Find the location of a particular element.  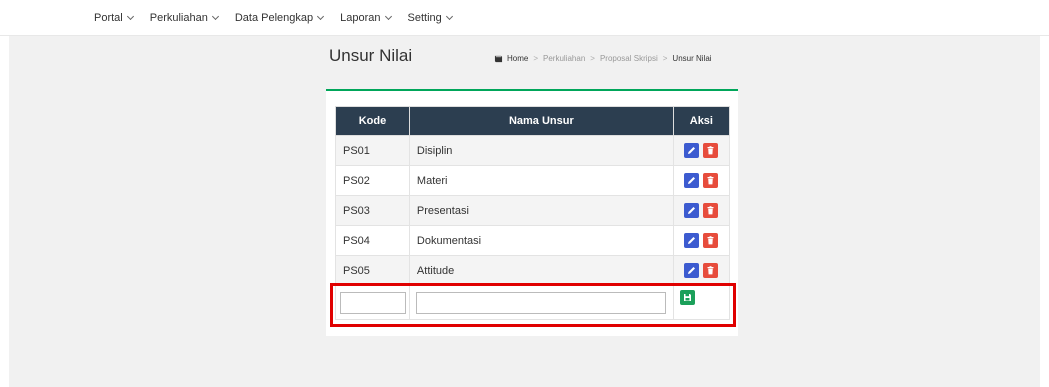

book-icon is located at coordinates (498, 58).